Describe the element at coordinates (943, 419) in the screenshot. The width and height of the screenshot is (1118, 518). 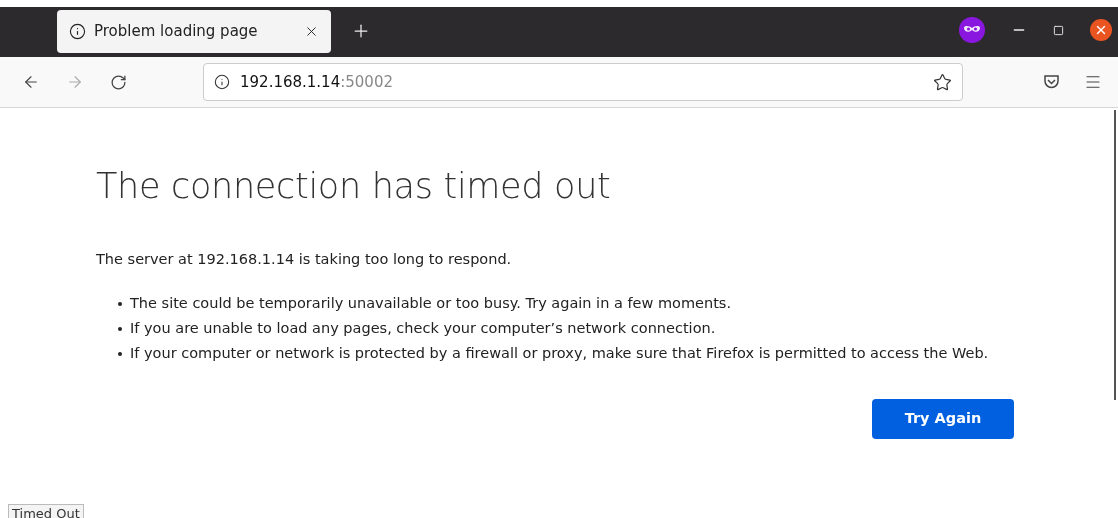
I see `try-again-button: Try Again` at that location.